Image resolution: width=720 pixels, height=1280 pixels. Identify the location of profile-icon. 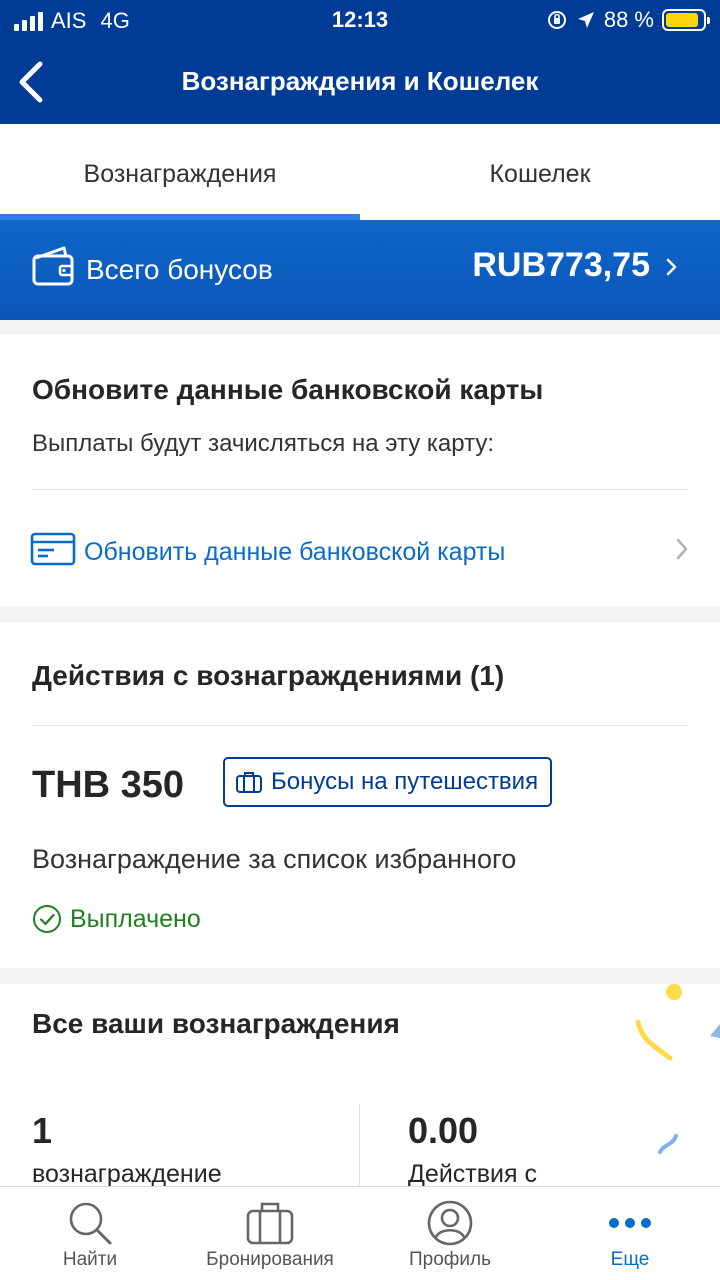
(450, 1223).